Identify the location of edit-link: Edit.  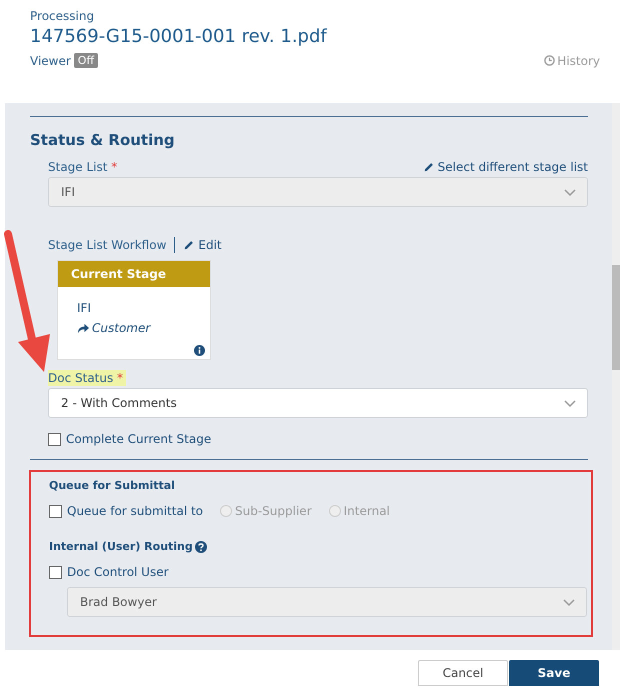
(202, 245).